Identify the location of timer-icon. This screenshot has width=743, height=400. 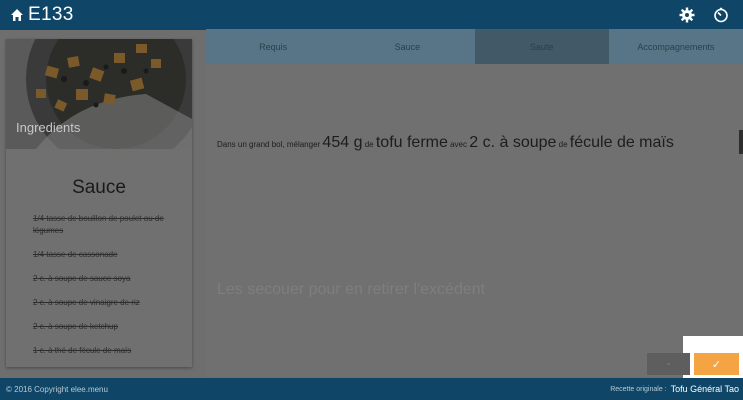
(721, 15).